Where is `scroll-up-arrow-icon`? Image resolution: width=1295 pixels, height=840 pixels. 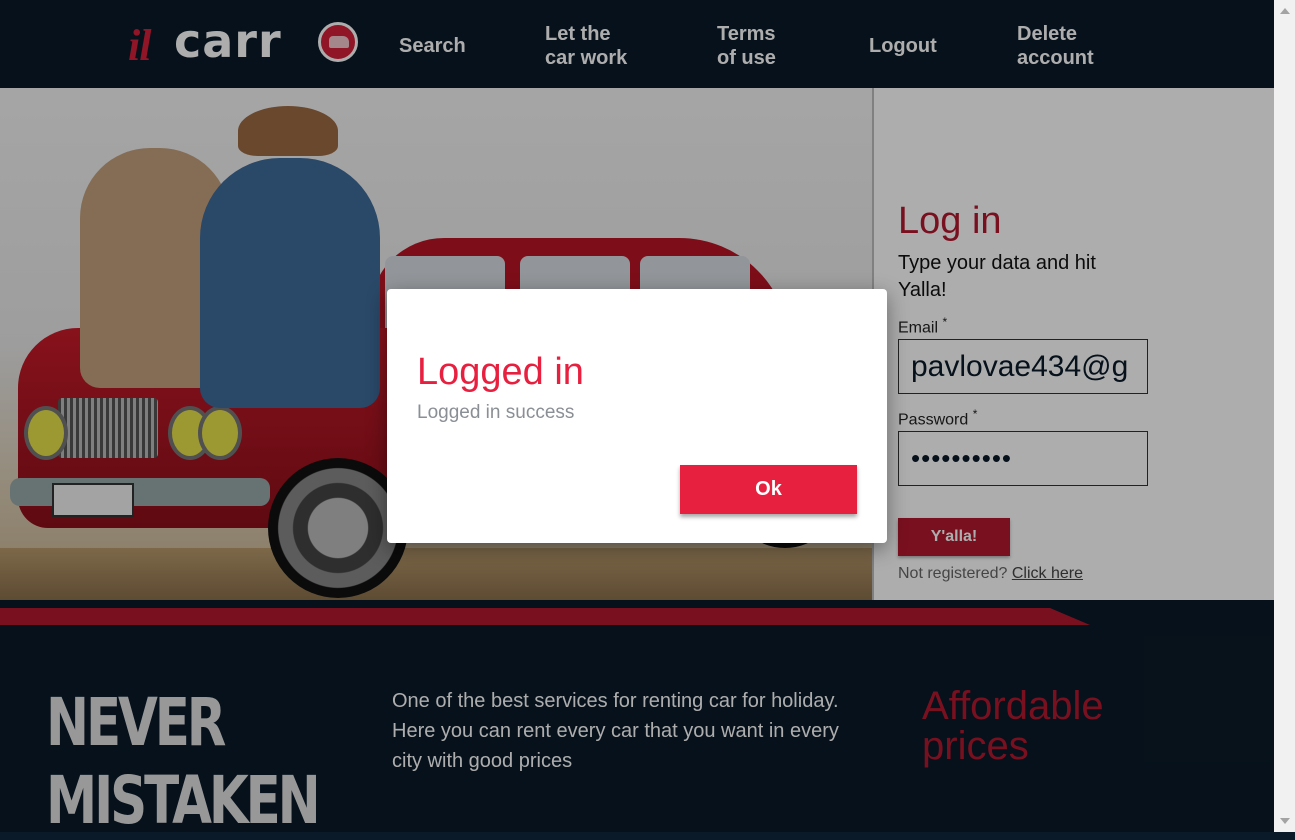
scroll-up-arrow-icon is located at coordinates (1285, 11).